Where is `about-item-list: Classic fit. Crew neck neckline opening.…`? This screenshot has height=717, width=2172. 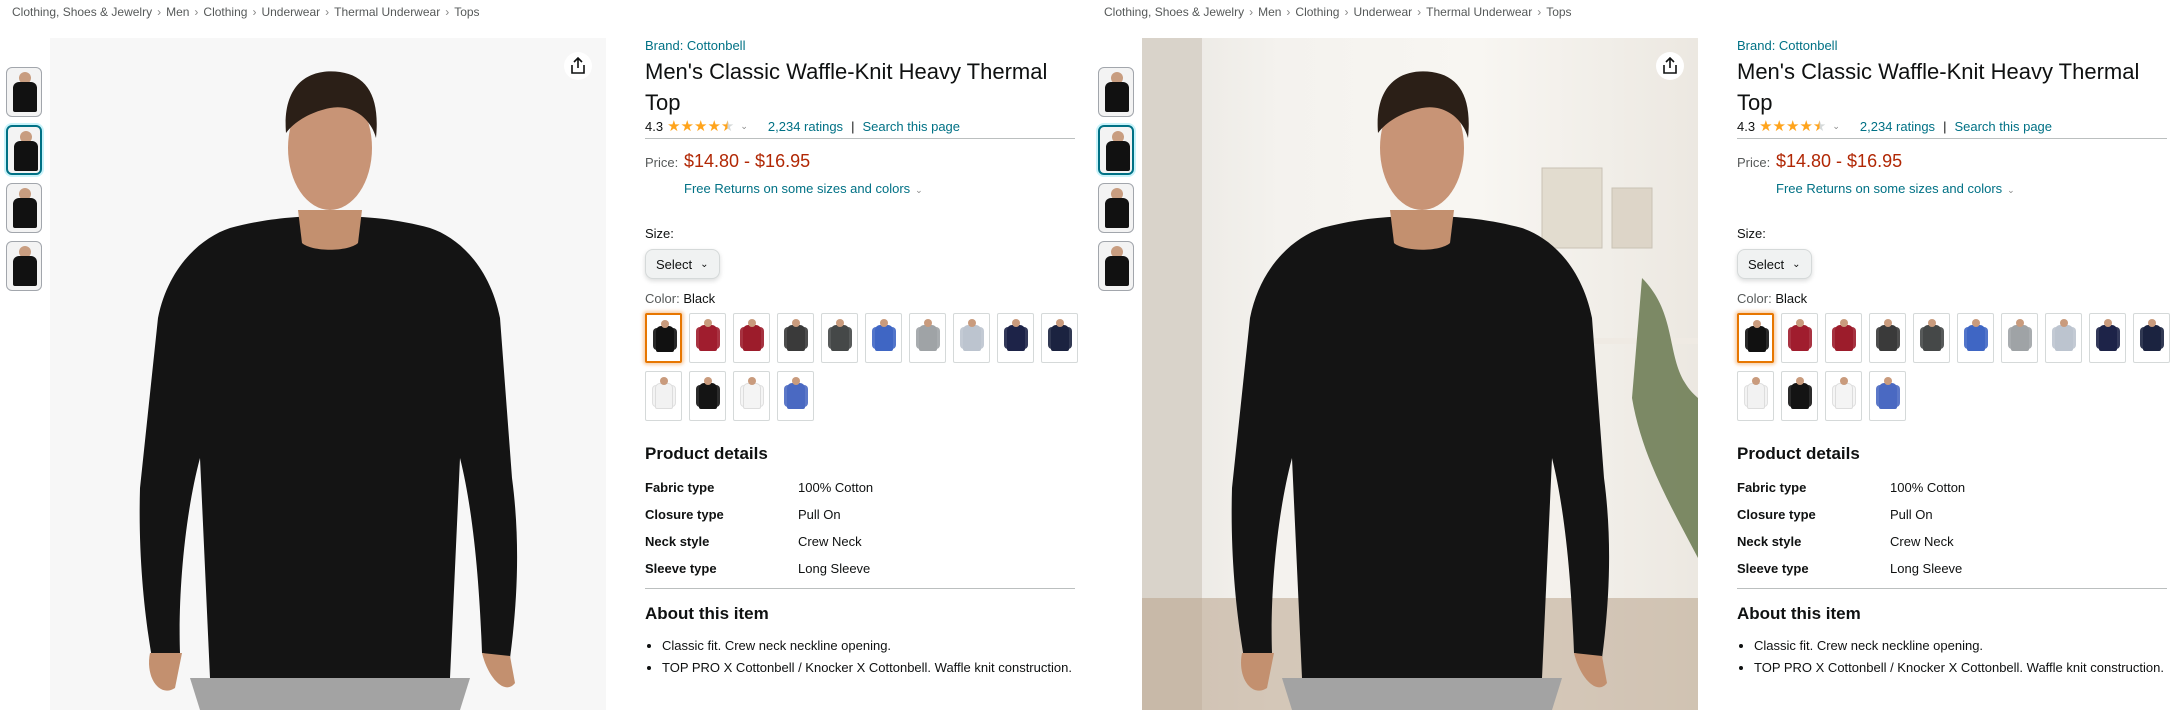 about-item-list: Classic fit. Crew neck neckline opening.… is located at coordinates (860, 656).